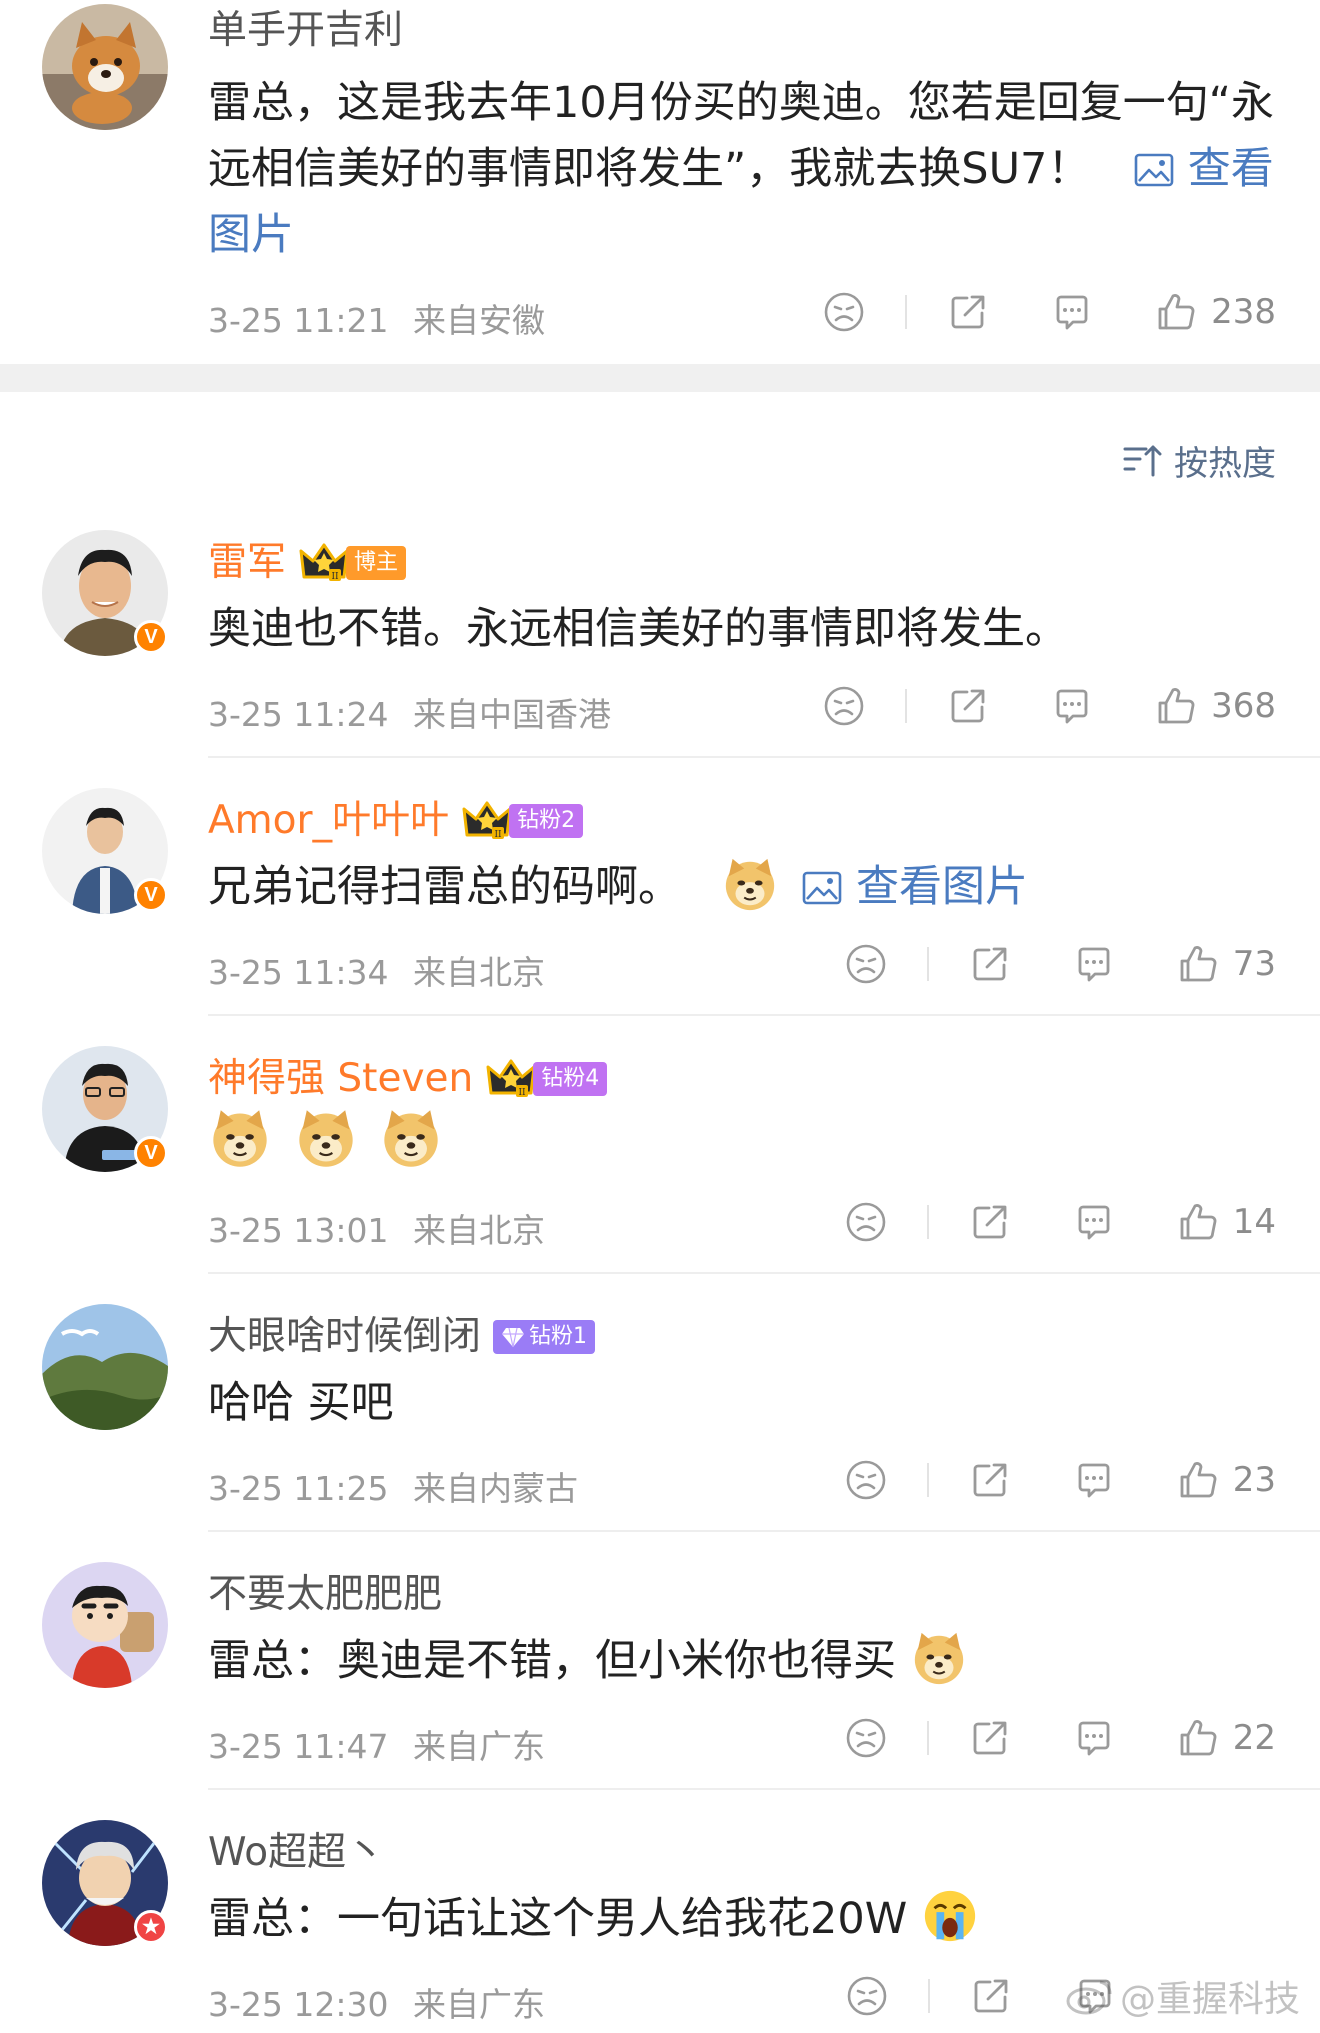 Image resolution: width=1320 pixels, height=2033 pixels. I want to click on comment-text: 兄弟记得扫雷总的码啊。 查看图片, so click(743, 887).